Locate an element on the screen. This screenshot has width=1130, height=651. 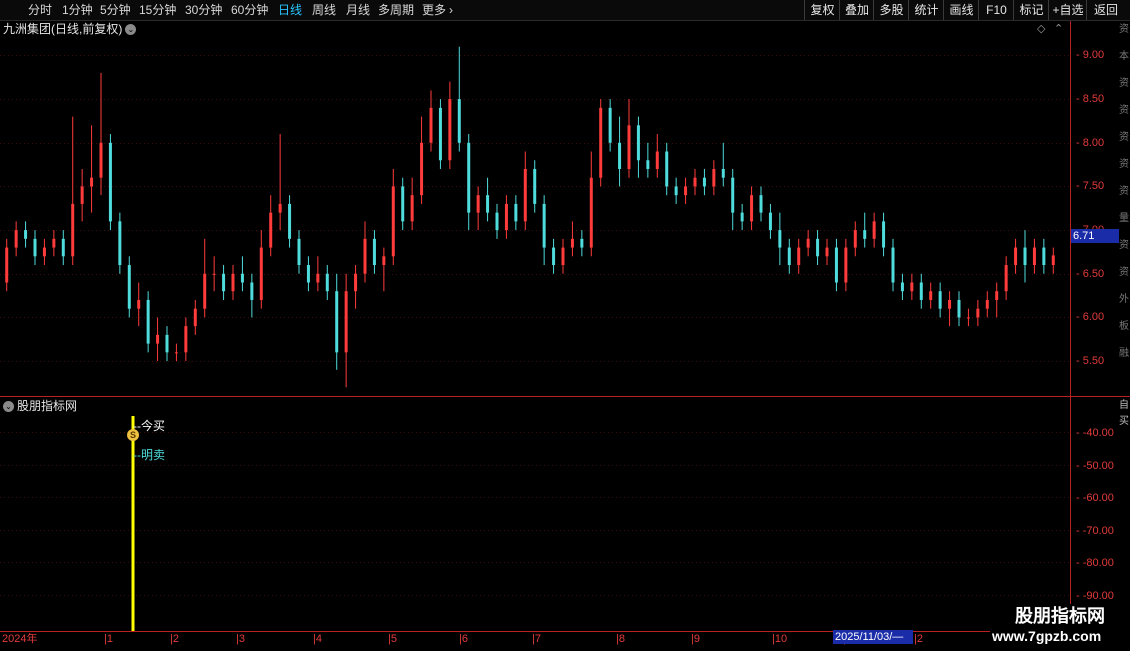
indicator-tick-label: - -90.00 is located at coordinates (1095, 595).